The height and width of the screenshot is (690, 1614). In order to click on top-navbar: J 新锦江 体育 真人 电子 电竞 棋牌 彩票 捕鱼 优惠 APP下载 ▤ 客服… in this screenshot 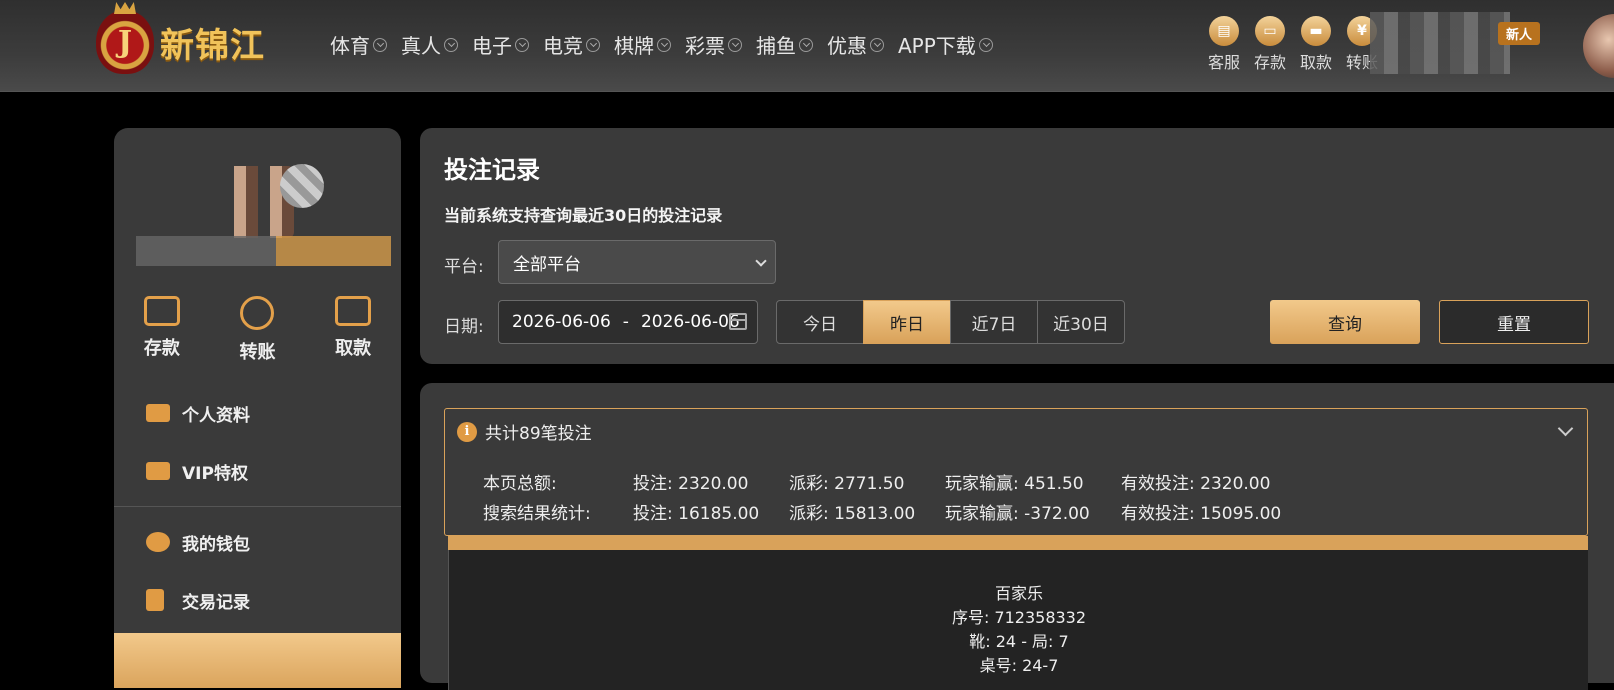, I will do `click(807, 46)`.